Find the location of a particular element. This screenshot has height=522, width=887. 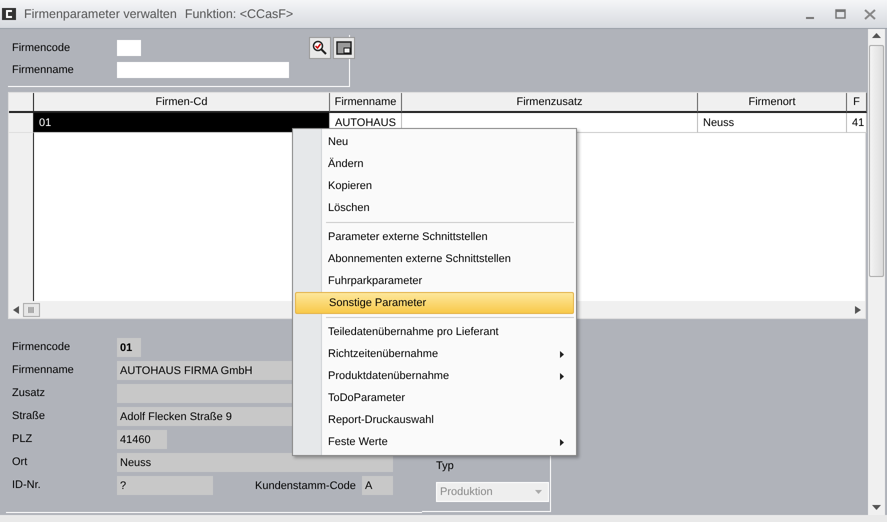

column-header: Firmenzusatz is located at coordinates (550, 103).